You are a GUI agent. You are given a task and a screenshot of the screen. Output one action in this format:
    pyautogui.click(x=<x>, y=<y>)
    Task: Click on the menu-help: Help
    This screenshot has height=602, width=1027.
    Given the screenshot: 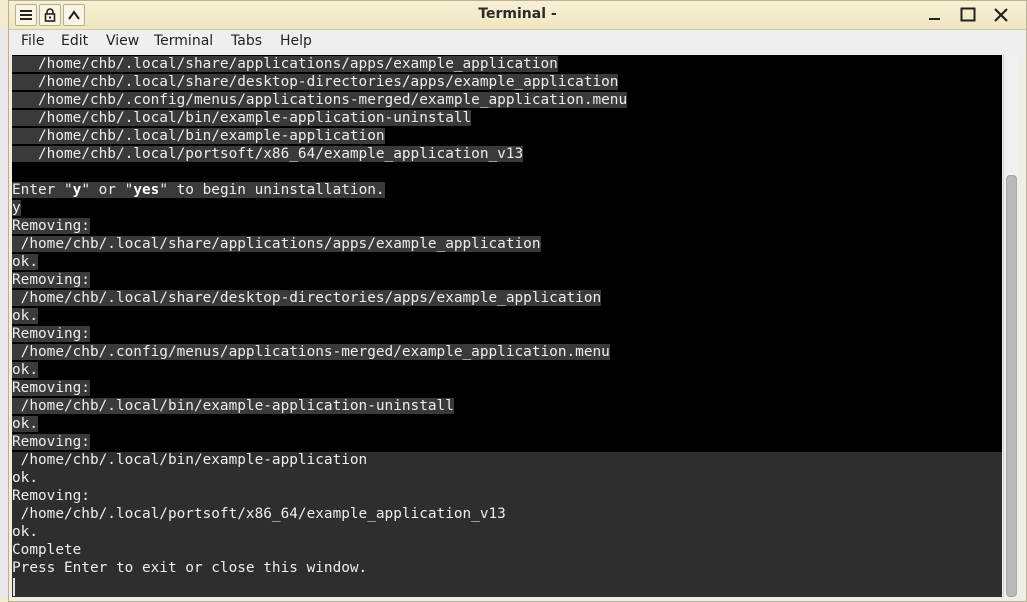 What is the action you would take?
    pyautogui.click(x=296, y=41)
    